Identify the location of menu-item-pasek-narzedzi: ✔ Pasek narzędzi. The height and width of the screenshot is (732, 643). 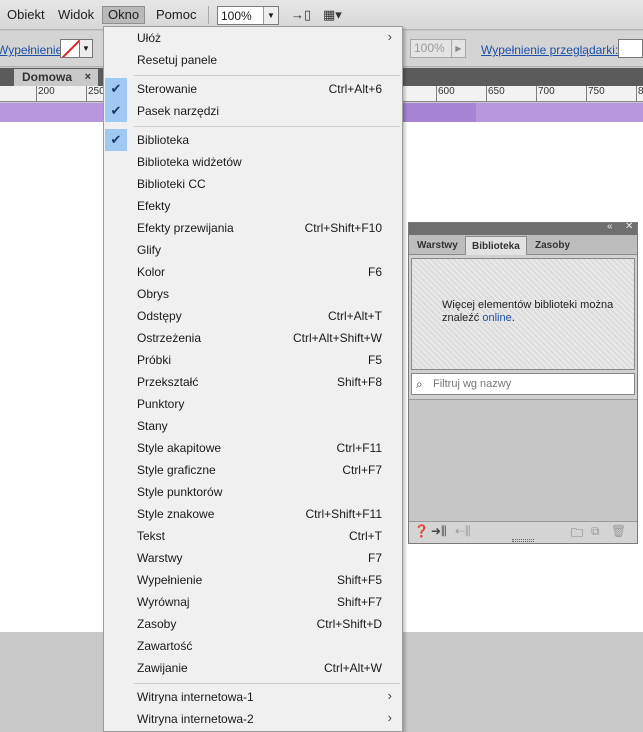
(253, 111).